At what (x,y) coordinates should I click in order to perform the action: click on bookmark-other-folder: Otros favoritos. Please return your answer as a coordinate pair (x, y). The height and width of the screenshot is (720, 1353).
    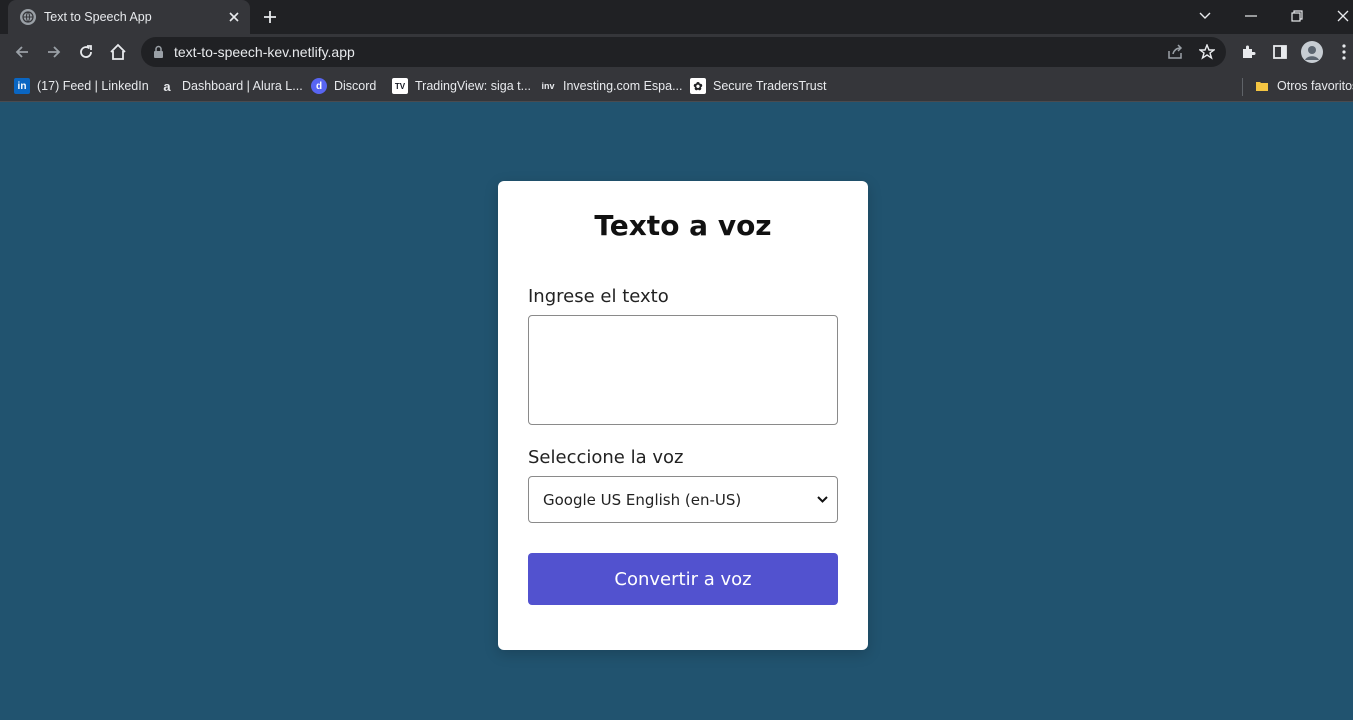
    Looking at the image, I should click on (1303, 86).